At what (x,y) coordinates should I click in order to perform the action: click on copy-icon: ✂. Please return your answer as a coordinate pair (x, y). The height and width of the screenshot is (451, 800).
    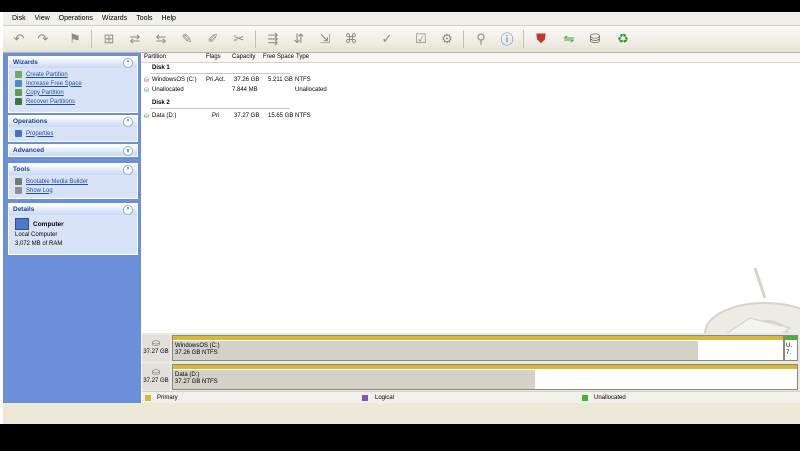
    Looking at the image, I should click on (239, 38).